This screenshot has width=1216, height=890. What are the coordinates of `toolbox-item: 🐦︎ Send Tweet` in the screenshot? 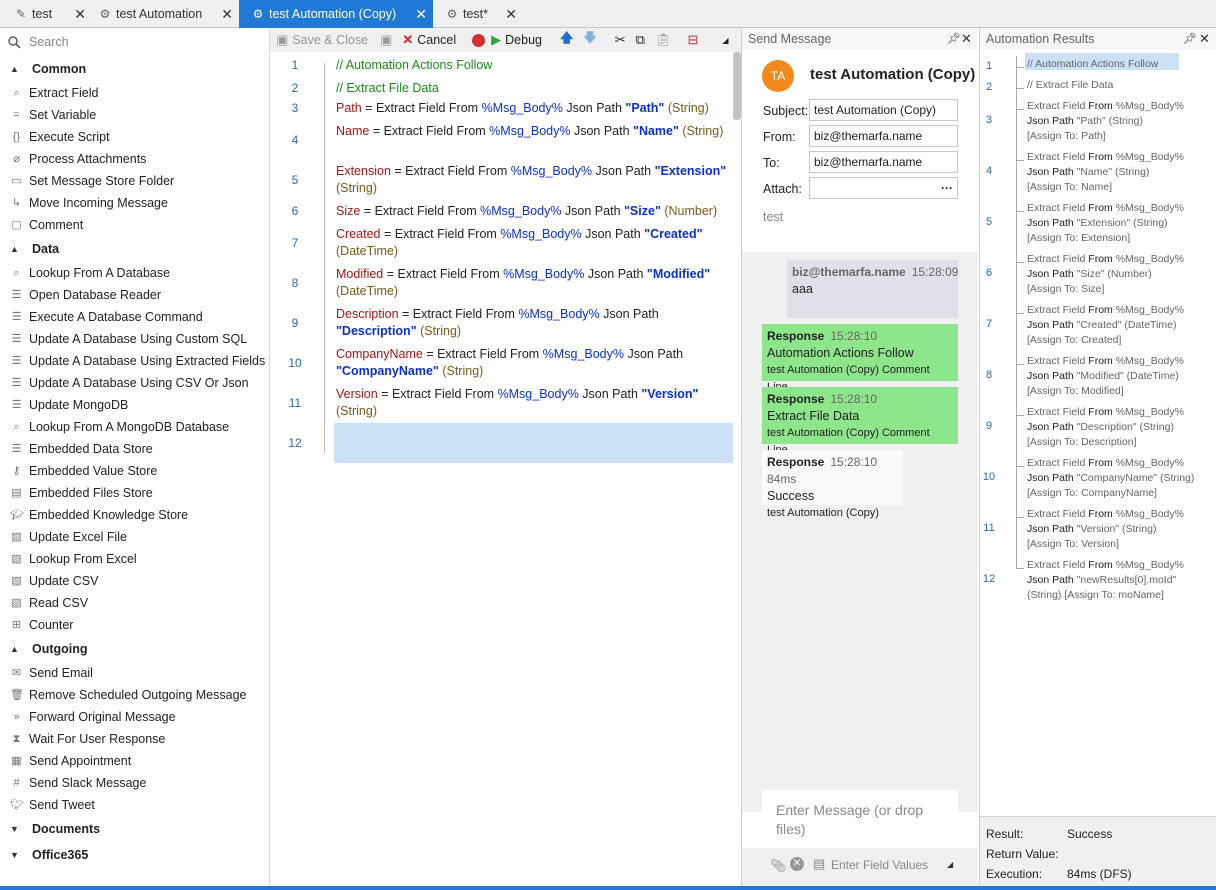 It's located at (134, 805).